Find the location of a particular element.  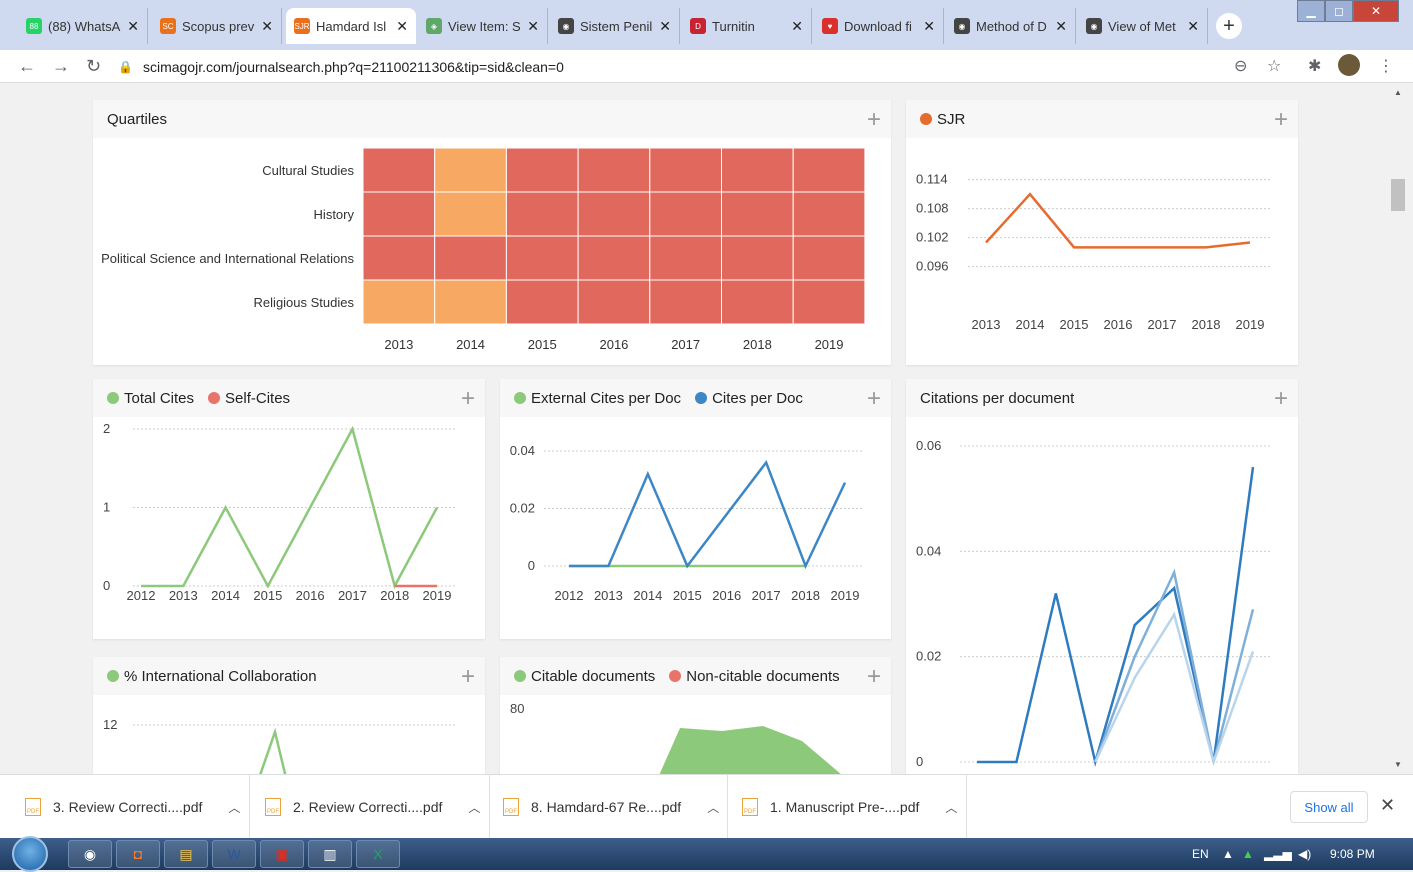

x-tick-label: 2018 is located at coordinates (805, 595).